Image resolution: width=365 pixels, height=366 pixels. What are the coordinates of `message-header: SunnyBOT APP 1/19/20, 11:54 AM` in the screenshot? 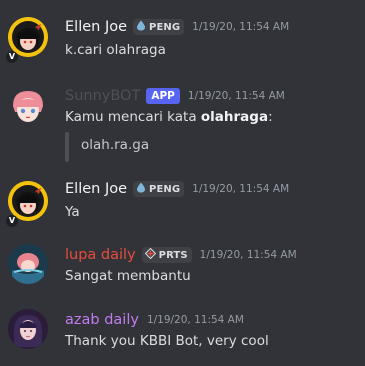 It's located at (175, 96).